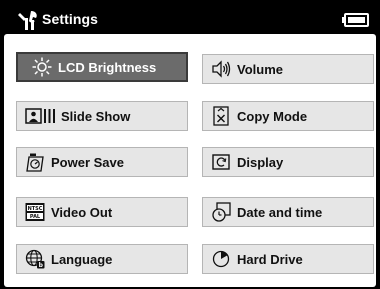  I want to click on power-save-icon, so click(35, 162).